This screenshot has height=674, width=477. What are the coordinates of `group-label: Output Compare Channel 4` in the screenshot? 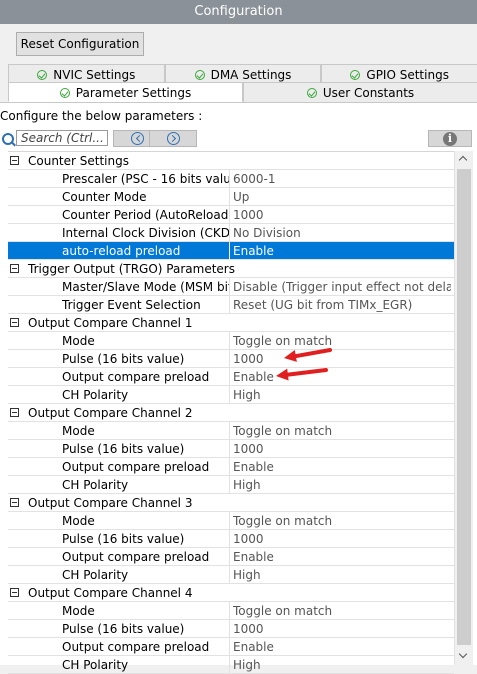 It's located at (110, 593).